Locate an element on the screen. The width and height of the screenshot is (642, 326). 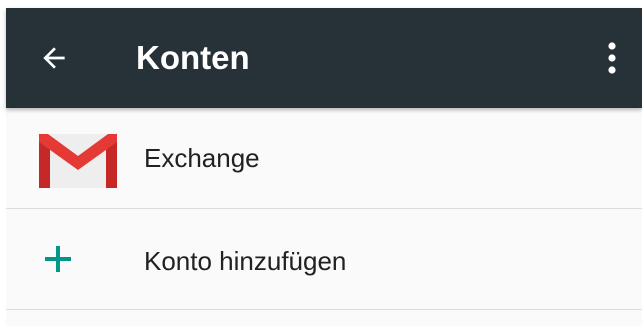
arrow-back-icon is located at coordinates (54, 58).